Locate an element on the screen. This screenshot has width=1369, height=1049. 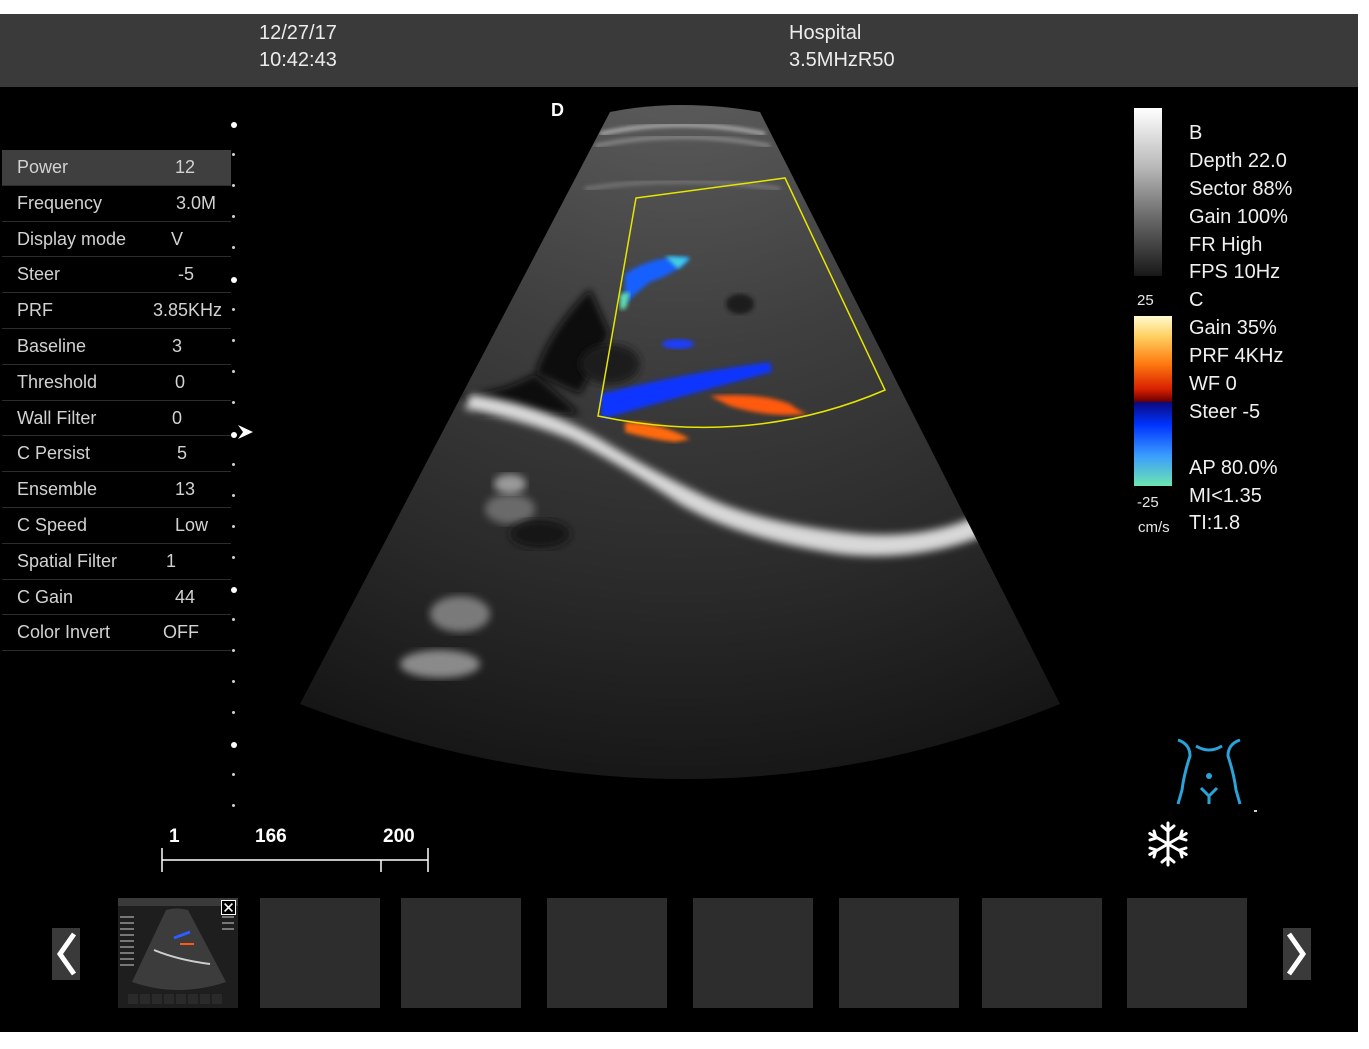
menu-item-label: Power is located at coordinates (42, 167).